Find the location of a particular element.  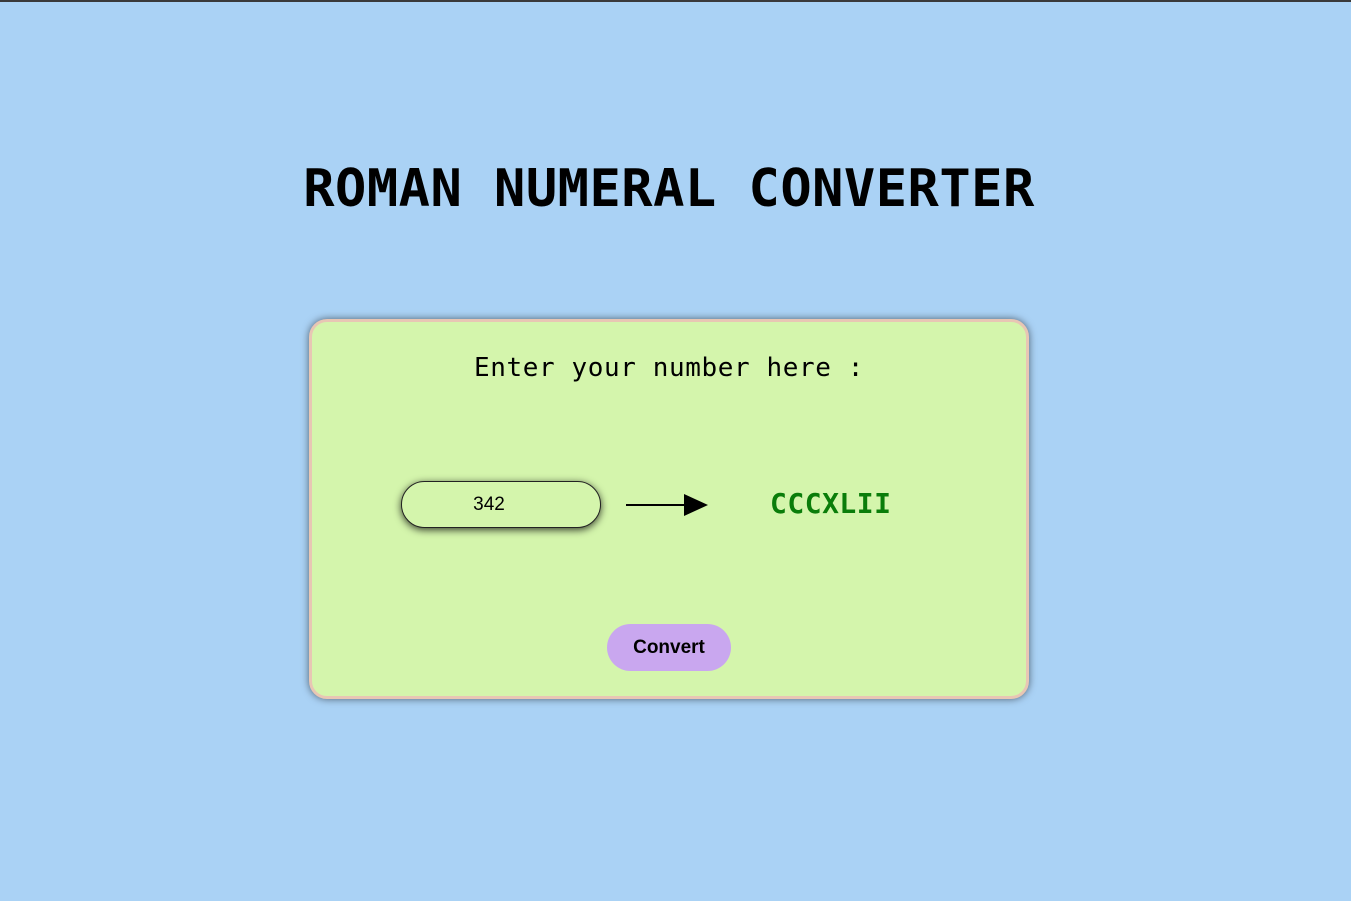

page-title: ROMAN NUMERAL CONVERTER is located at coordinates (669, 189).